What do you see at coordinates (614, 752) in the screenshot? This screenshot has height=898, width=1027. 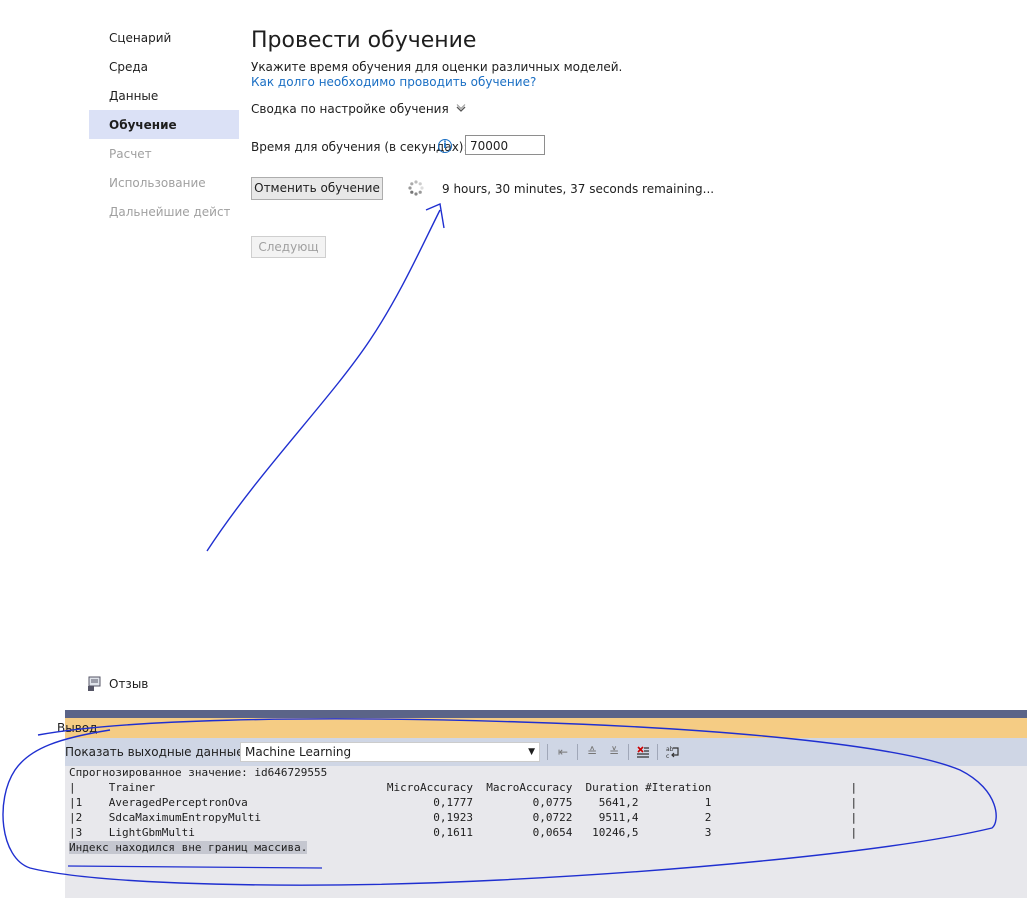 I see `next-message-icon: ≚` at bounding box center [614, 752].